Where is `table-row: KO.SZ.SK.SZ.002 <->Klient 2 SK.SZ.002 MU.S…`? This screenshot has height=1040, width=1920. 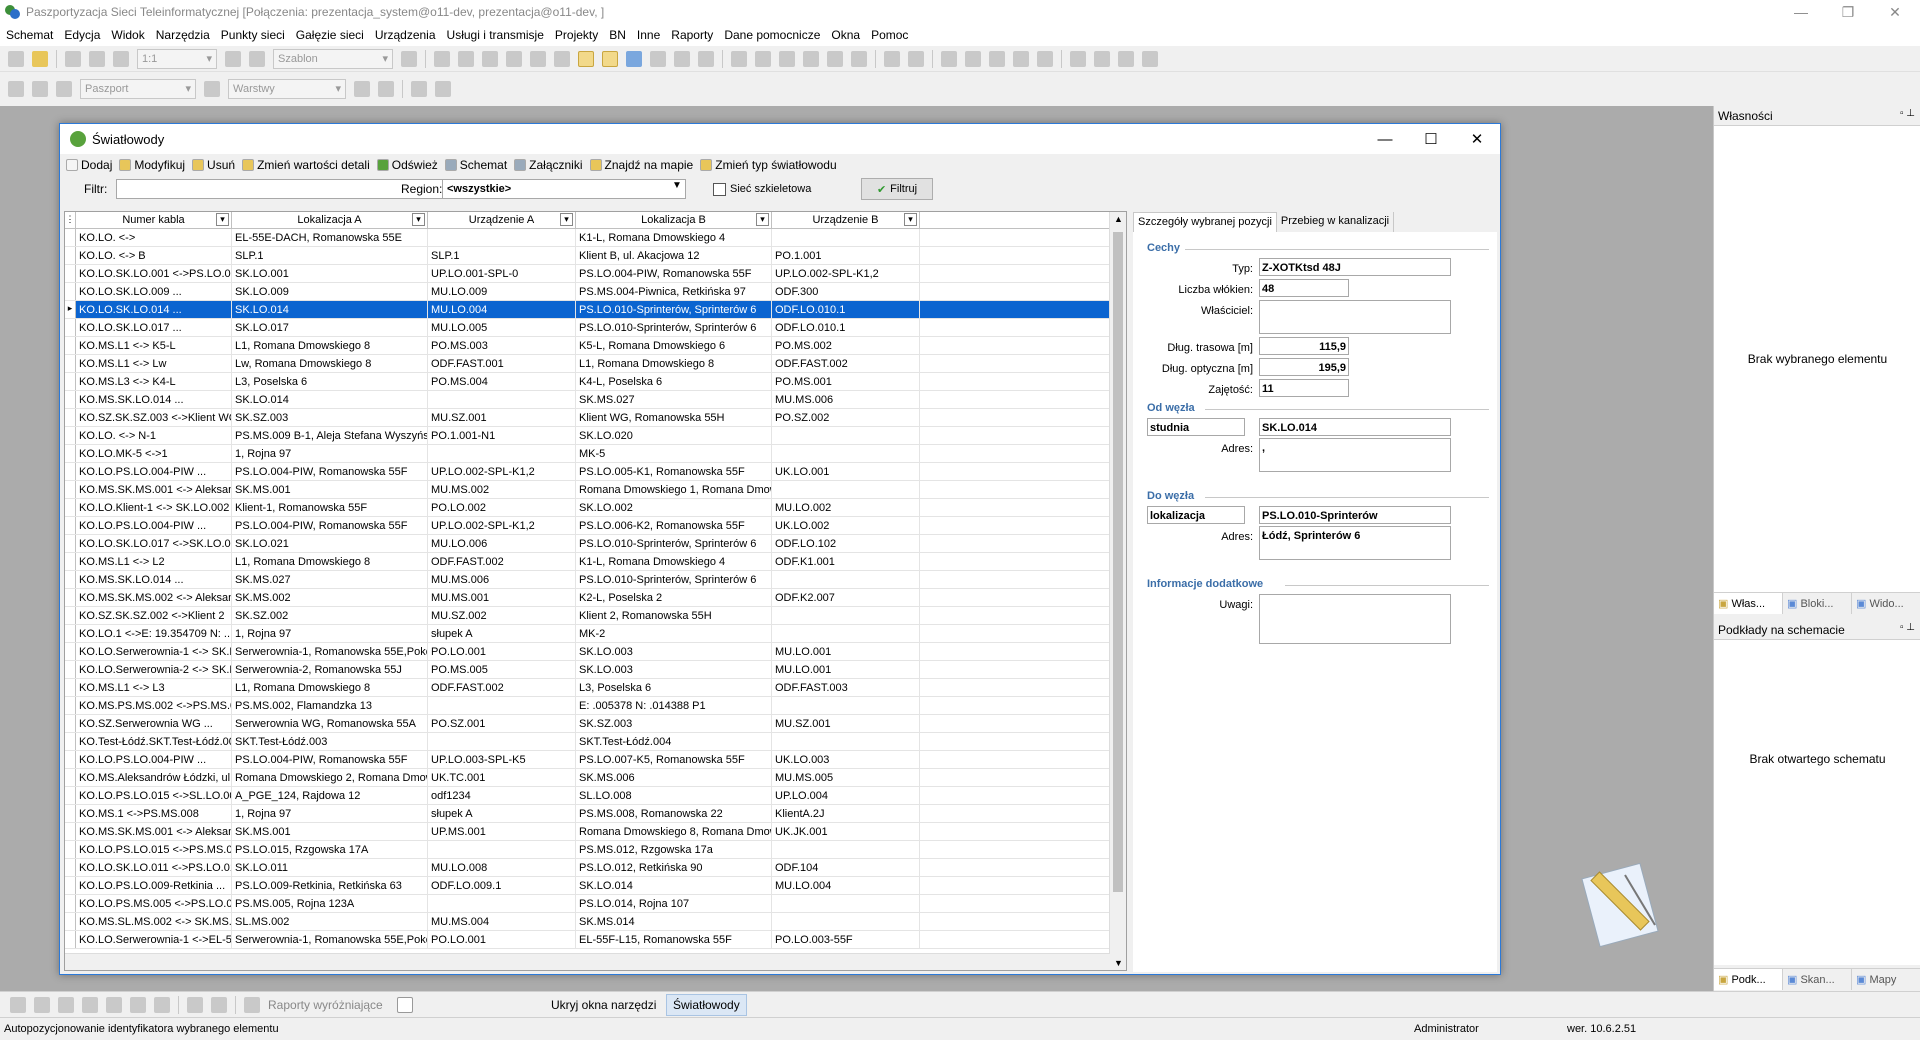
table-row: KO.SZ.SK.SZ.002 <->Klient 2 SK.SZ.002 MU.S… is located at coordinates (587, 616).